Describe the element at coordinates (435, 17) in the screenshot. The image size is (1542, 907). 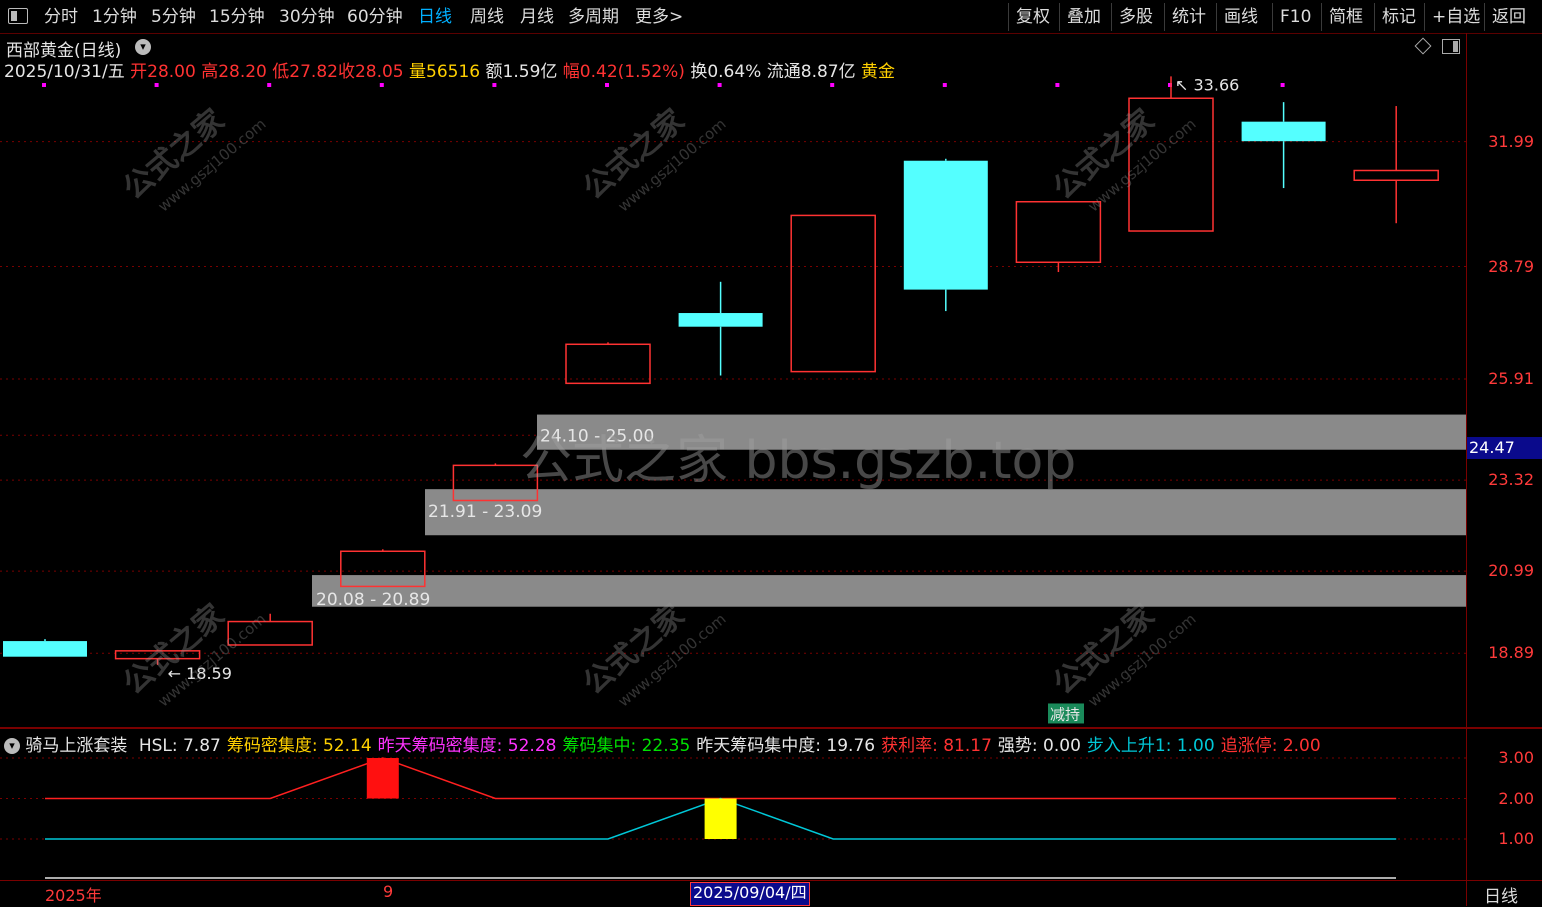
I see `period-6-button: 日线` at that location.